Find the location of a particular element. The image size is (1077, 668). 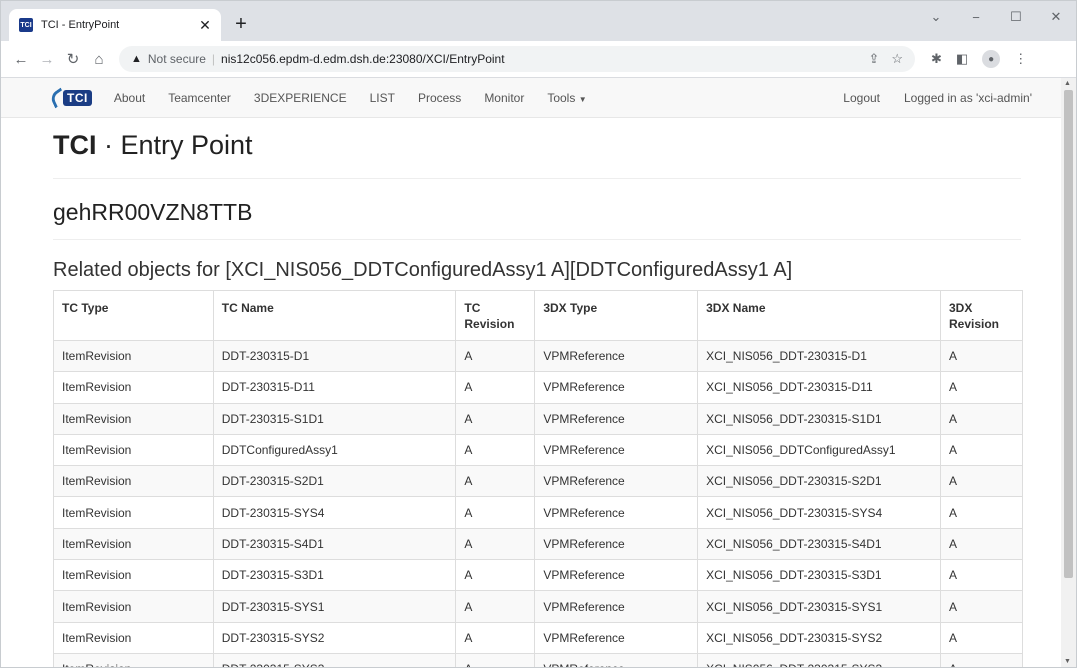

column-header-label: 3DX is located at coordinates (961, 308).